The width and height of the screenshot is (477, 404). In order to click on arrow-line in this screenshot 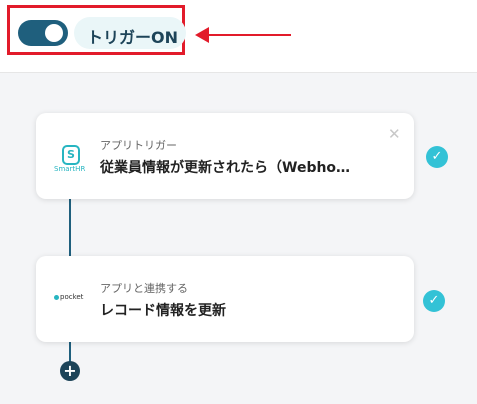, I will do `click(250, 35)`.